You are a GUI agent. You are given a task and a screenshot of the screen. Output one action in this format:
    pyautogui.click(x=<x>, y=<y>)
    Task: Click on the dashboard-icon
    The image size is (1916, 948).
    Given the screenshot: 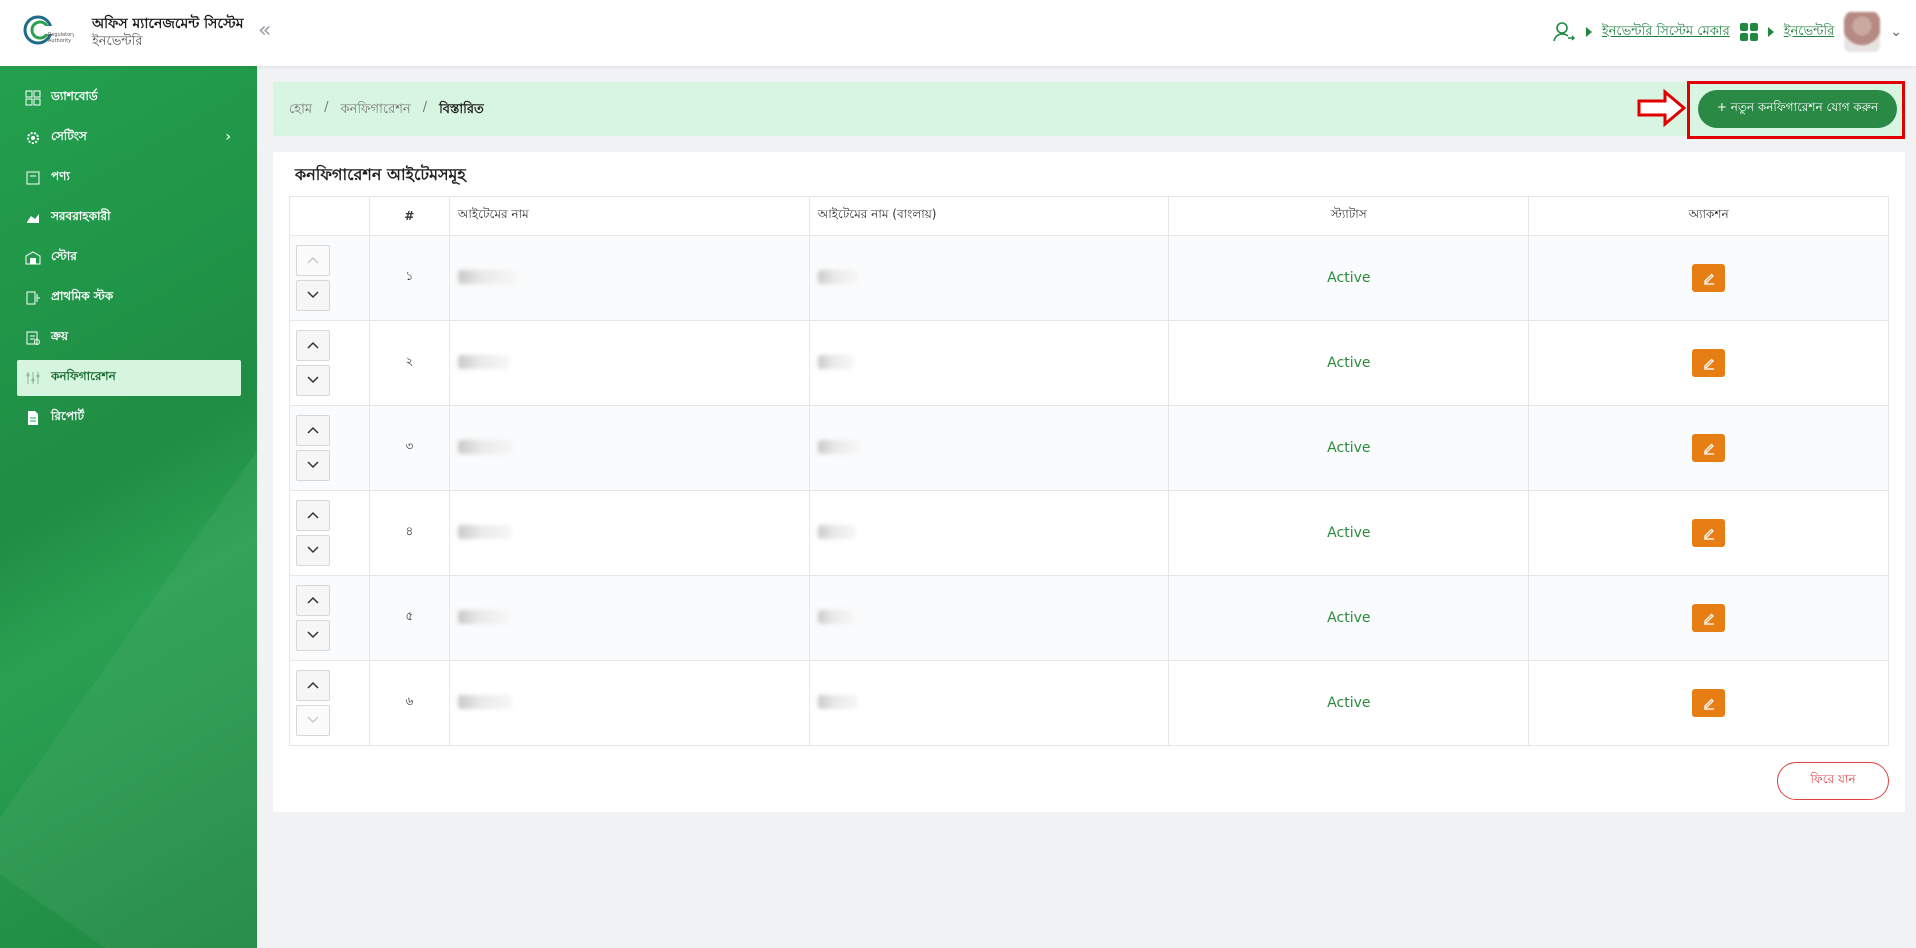 What is the action you would take?
    pyautogui.click(x=33, y=98)
    